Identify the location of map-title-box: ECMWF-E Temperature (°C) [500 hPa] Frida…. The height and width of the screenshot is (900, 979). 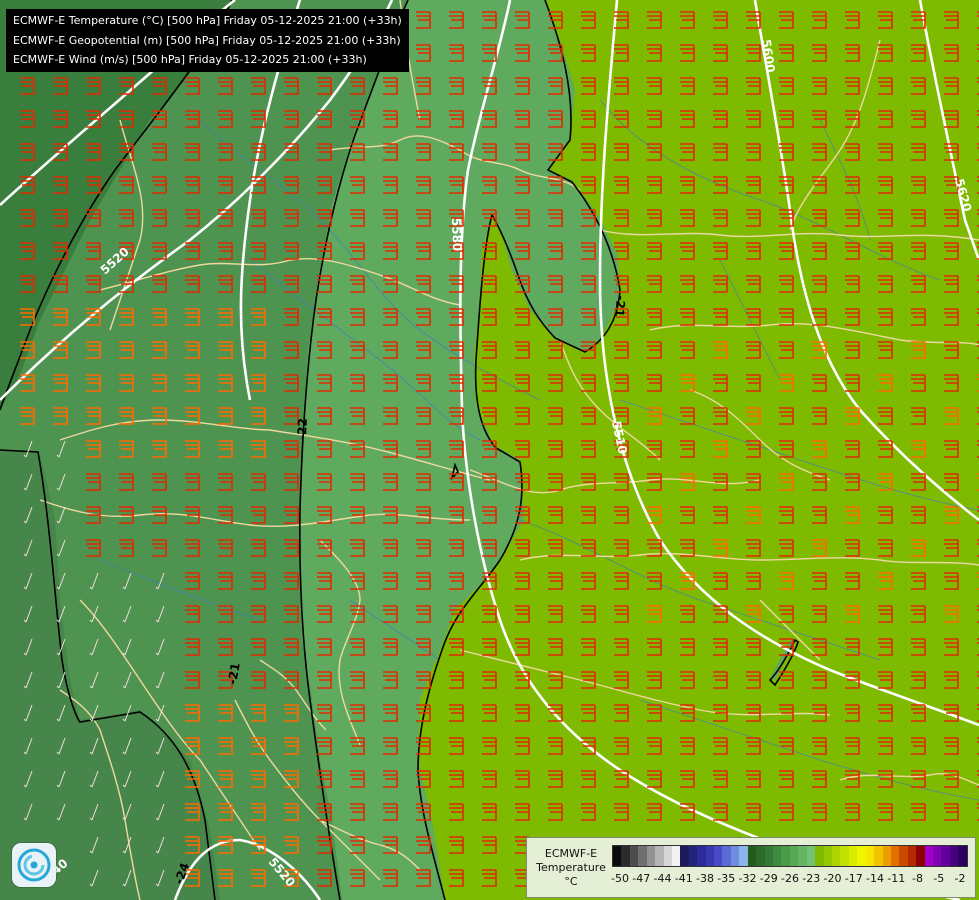
(207, 40).